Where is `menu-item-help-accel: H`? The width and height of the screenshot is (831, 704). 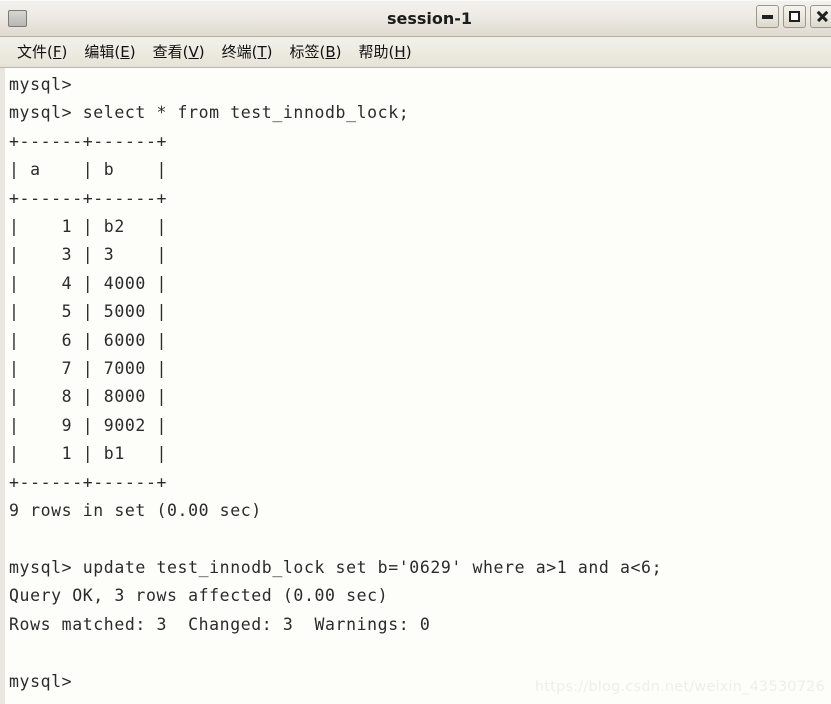 menu-item-help-accel: H is located at coordinates (400, 51).